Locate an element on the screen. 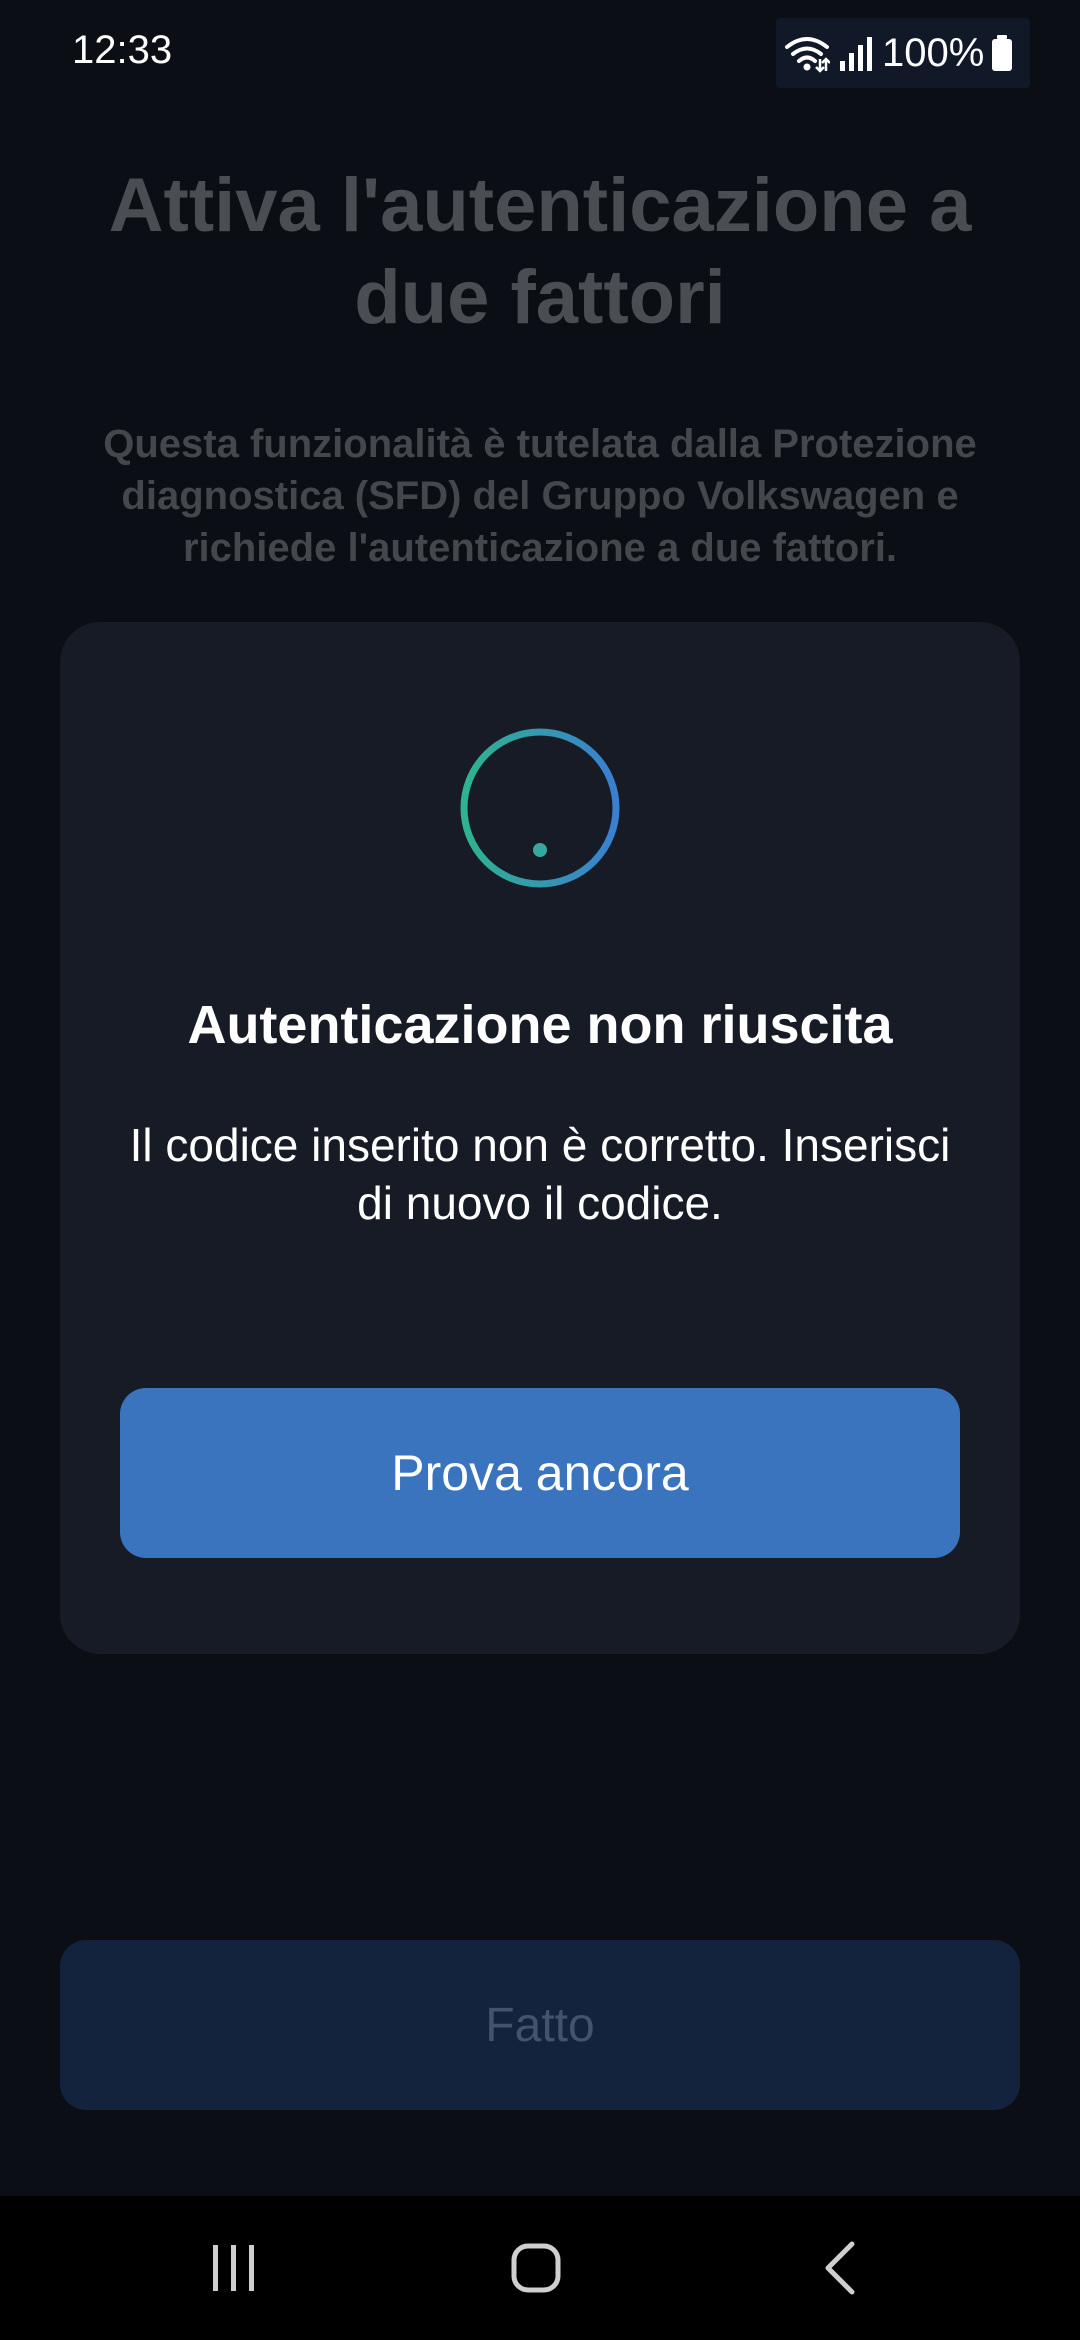  back-icon is located at coordinates (840, 2268).